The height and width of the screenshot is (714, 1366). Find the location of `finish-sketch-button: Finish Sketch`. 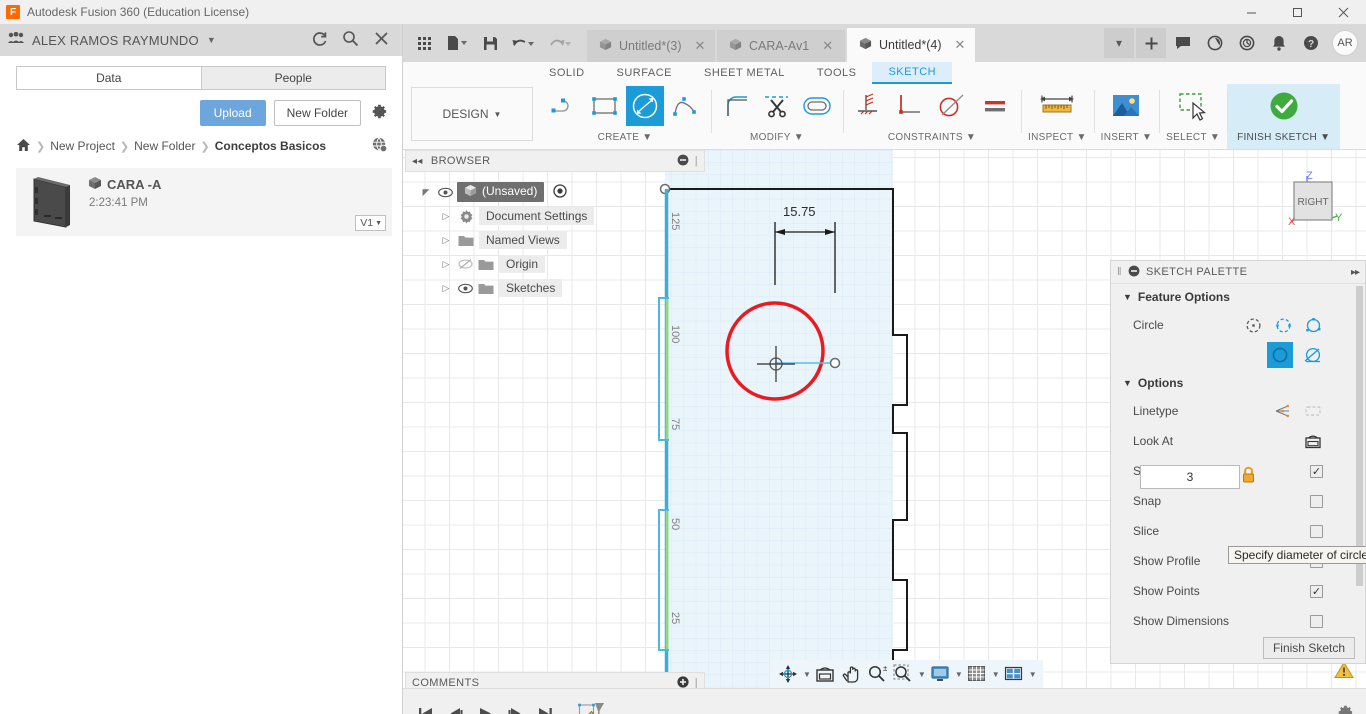

finish-sketch-button: Finish Sketch is located at coordinates (1308, 648).